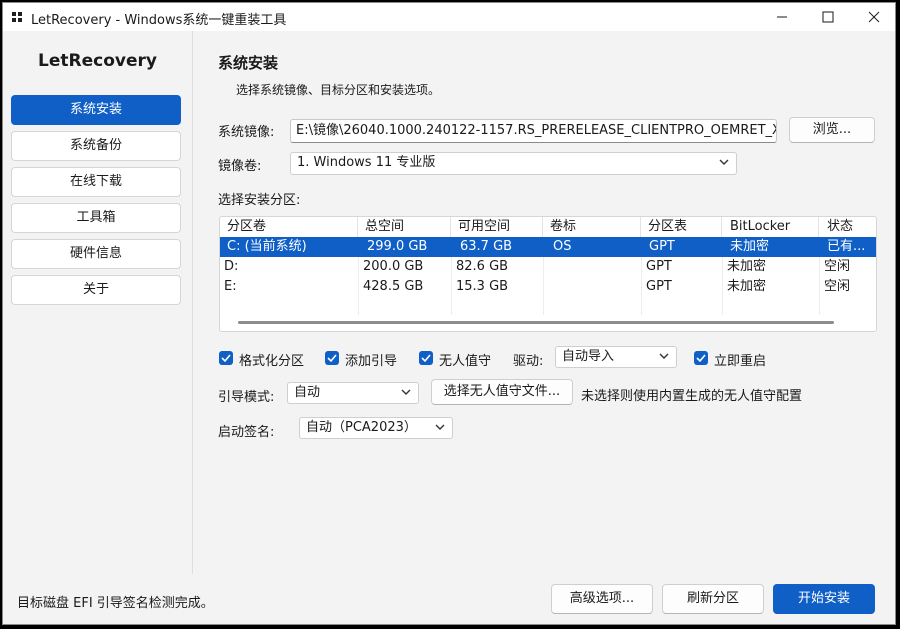 Image resolution: width=900 pixels, height=629 pixels. What do you see at coordinates (248, 63) in the screenshot?
I see `page-title: 系统安装` at bounding box center [248, 63].